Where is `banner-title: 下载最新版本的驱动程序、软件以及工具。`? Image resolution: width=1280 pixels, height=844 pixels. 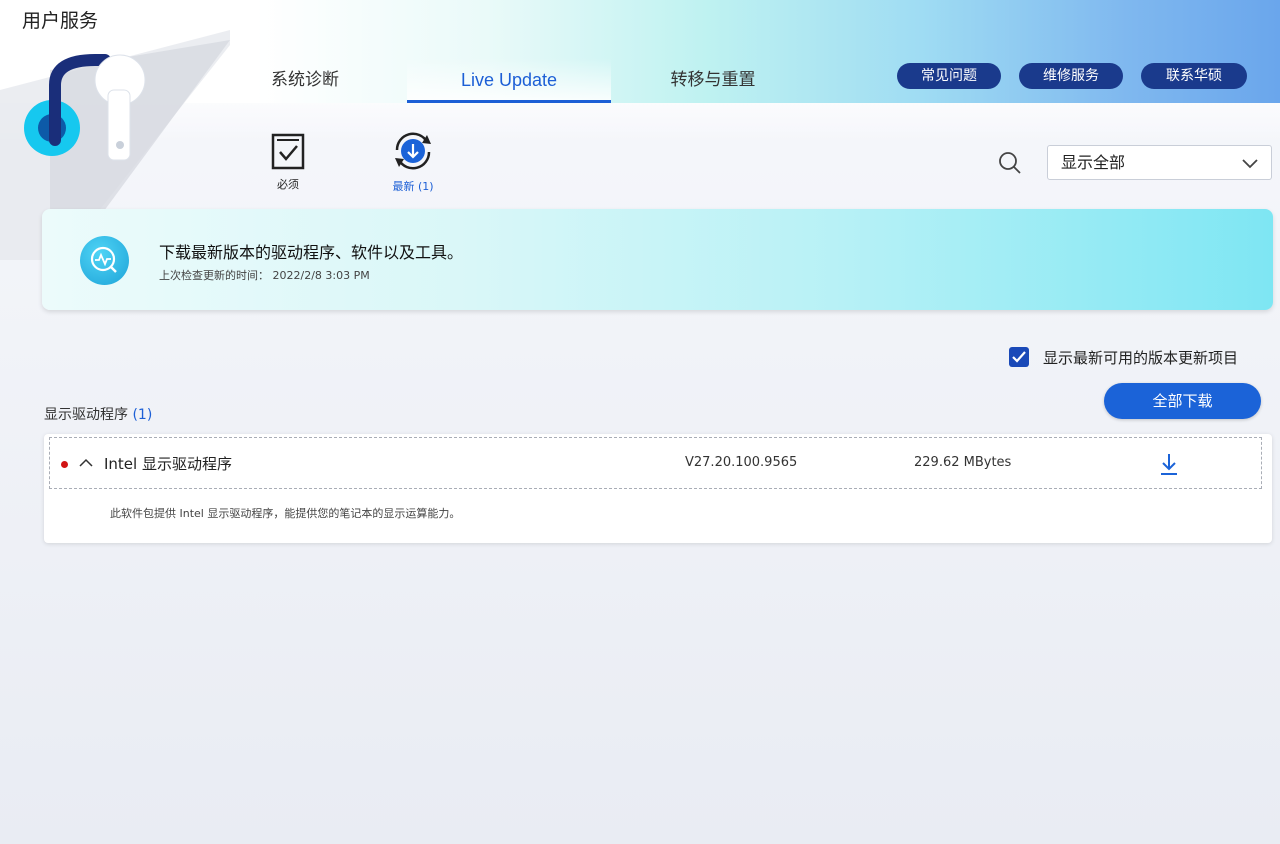 banner-title: 下载最新版本的驱动程序、软件以及工具。 is located at coordinates (311, 252).